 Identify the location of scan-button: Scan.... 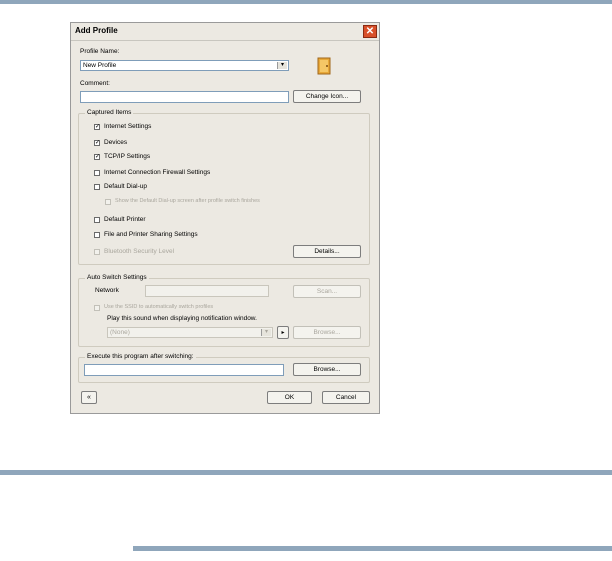
(327, 291).